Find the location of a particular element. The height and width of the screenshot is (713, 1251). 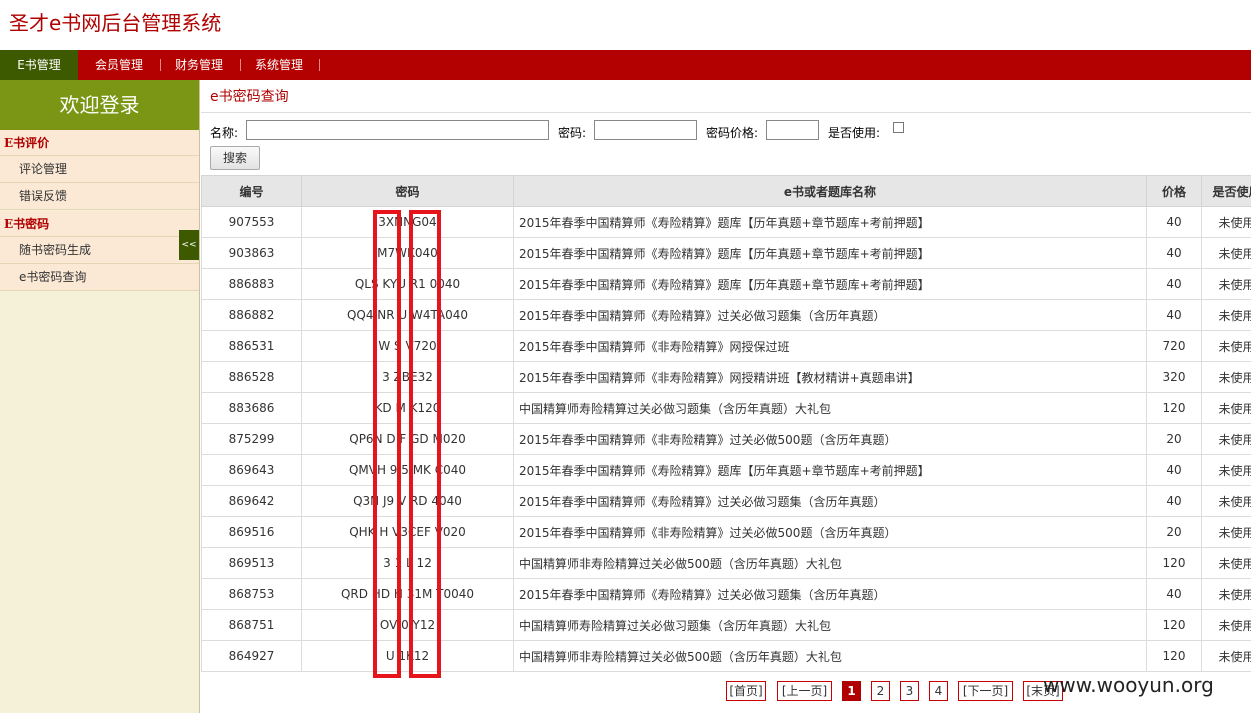

pager-page-2: 2 is located at coordinates (880, 691).